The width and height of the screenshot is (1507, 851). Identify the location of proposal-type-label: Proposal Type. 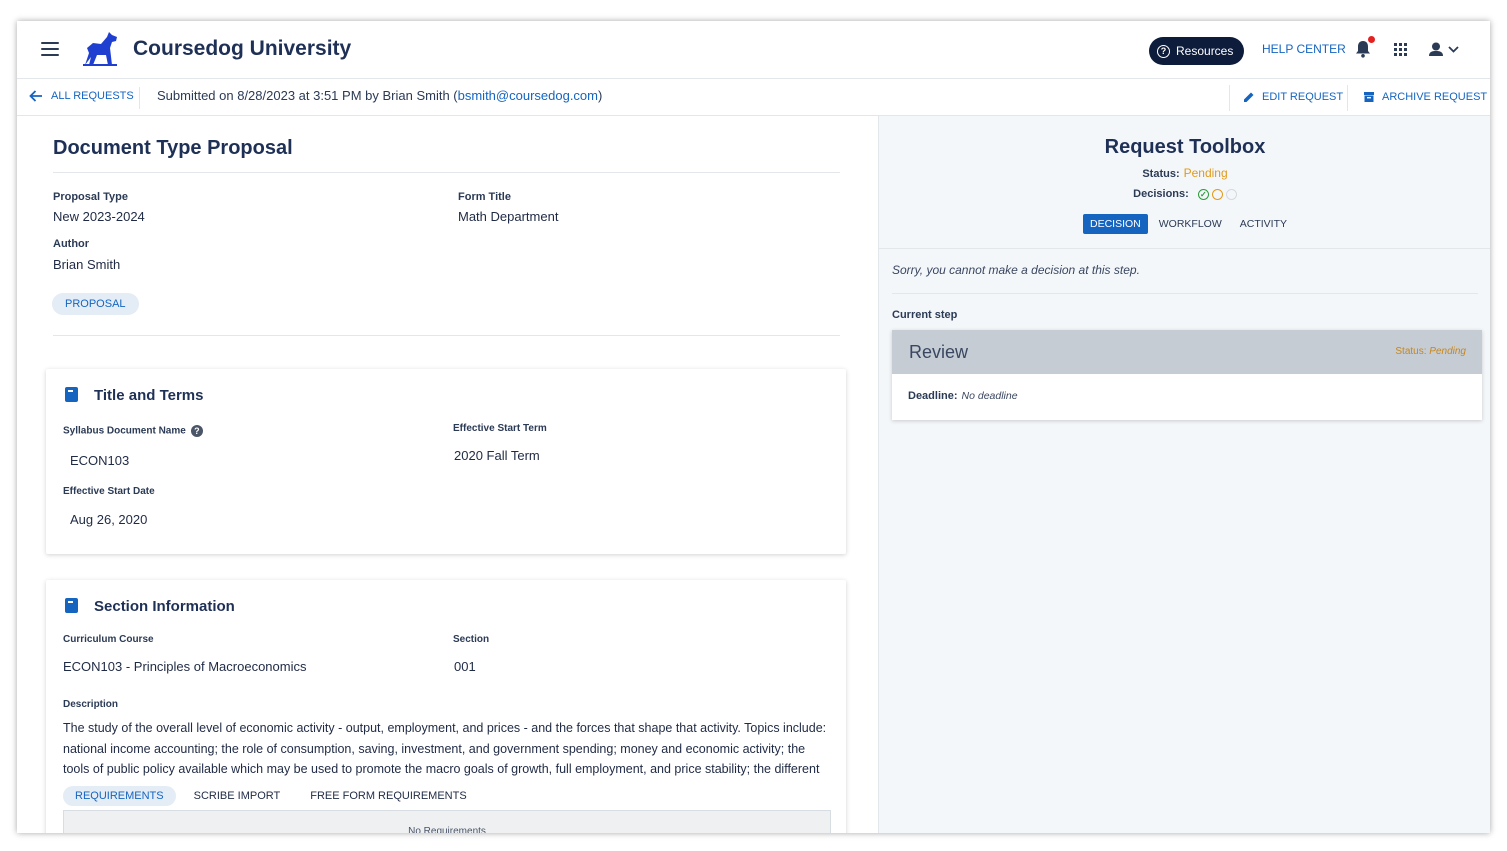
(90, 197).